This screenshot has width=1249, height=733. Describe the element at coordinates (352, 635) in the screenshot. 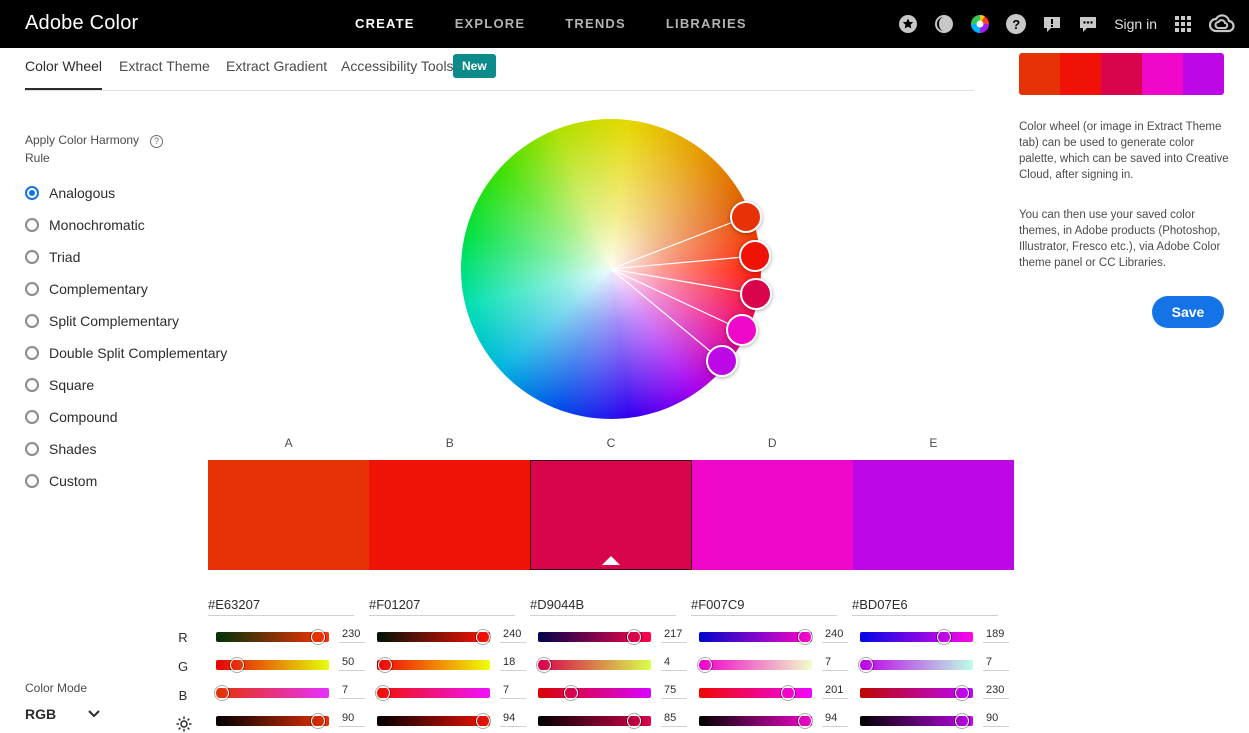

I see `value-input-r-a: 230` at that location.